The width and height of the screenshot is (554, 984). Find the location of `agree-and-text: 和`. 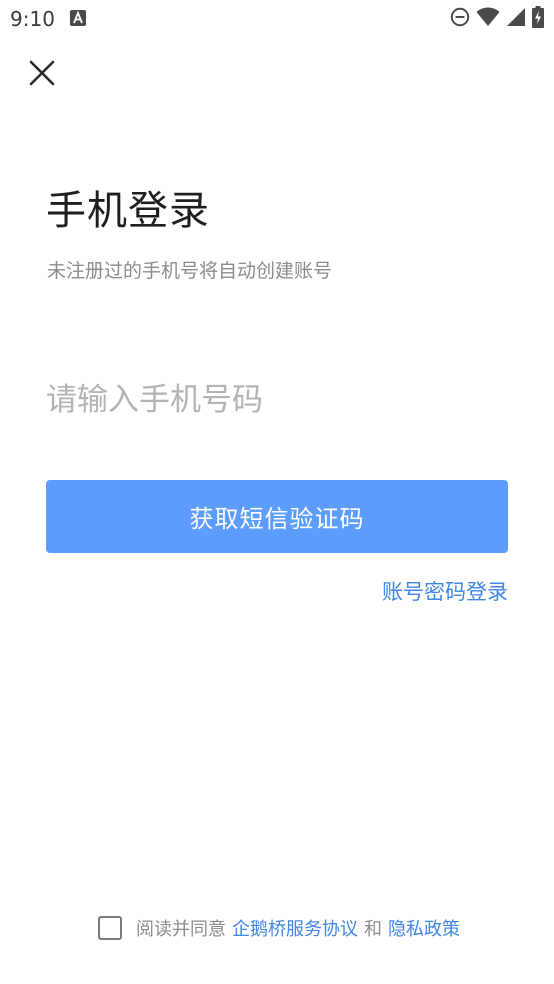

agree-and-text: 和 is located at coordinates (373, 929).